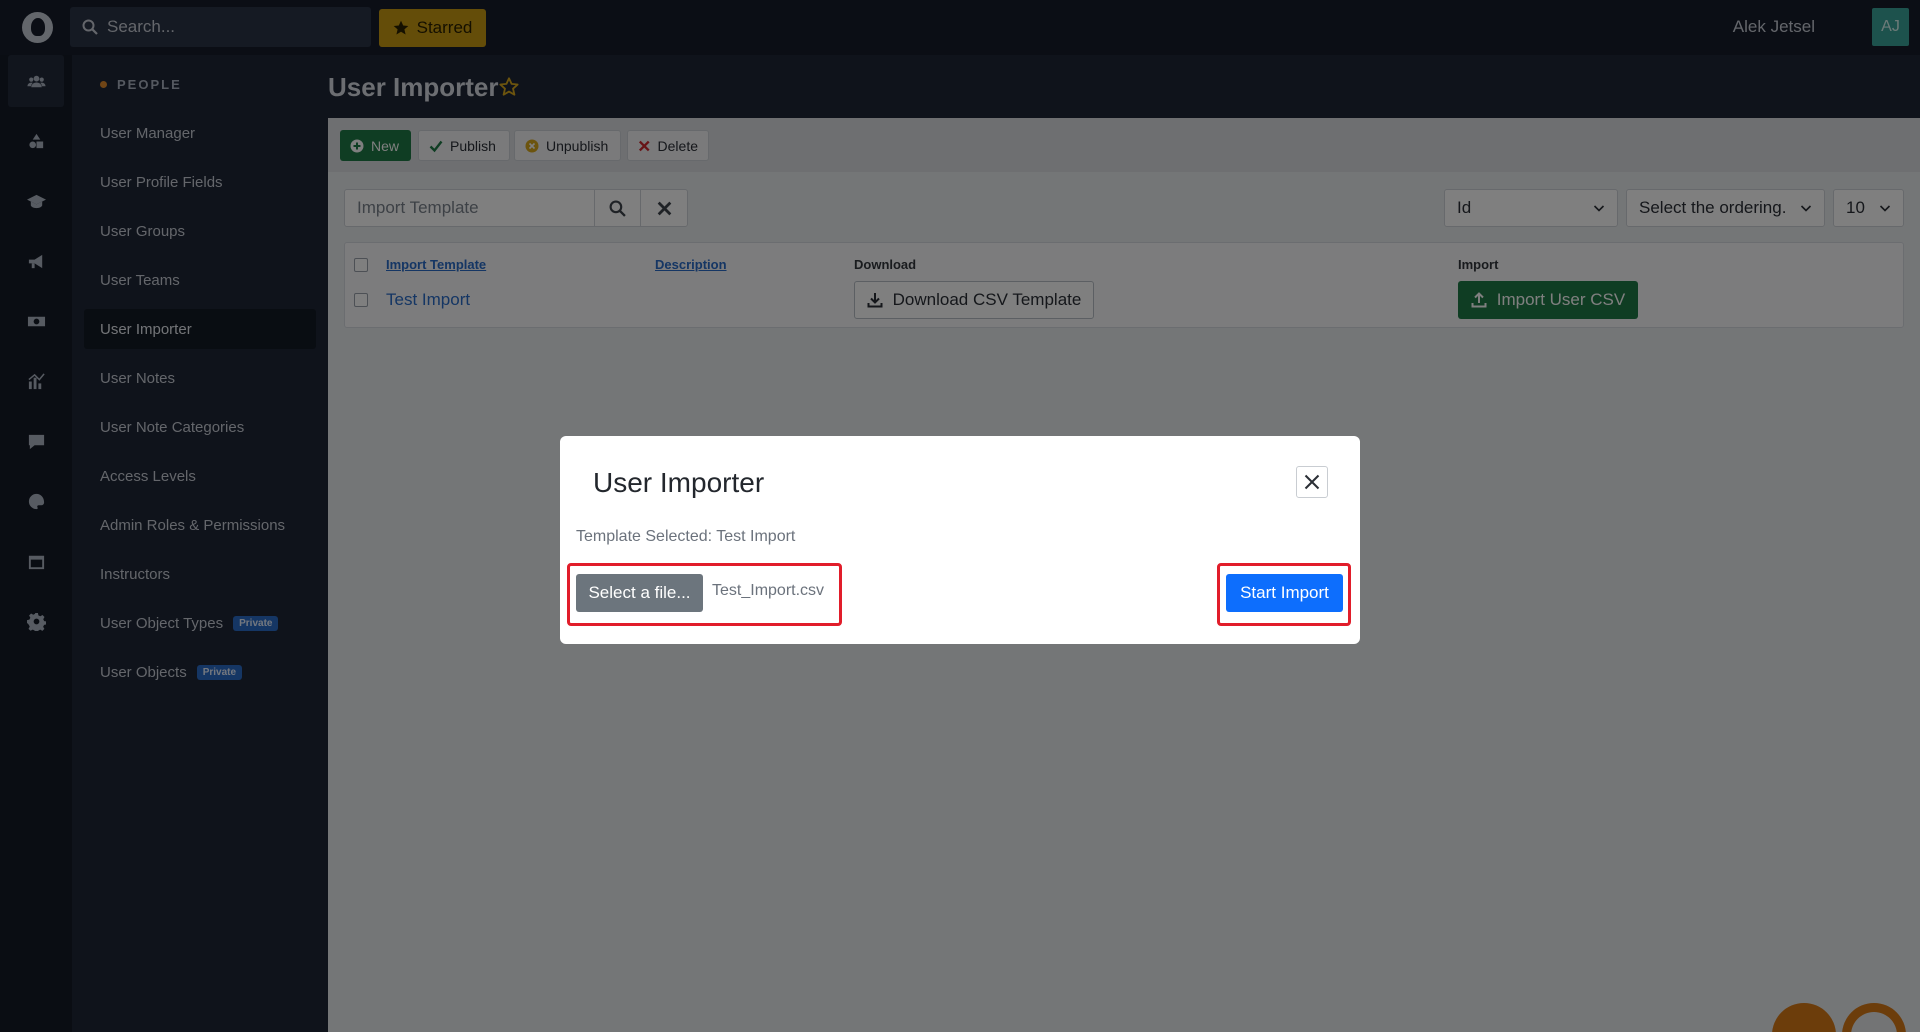 Image resolution: width=1920 pixels, height=1032 pixels. Describe the element at coordinates (1284, 593) in the screenshot. I see `start-import-button: Start Import` at that location.